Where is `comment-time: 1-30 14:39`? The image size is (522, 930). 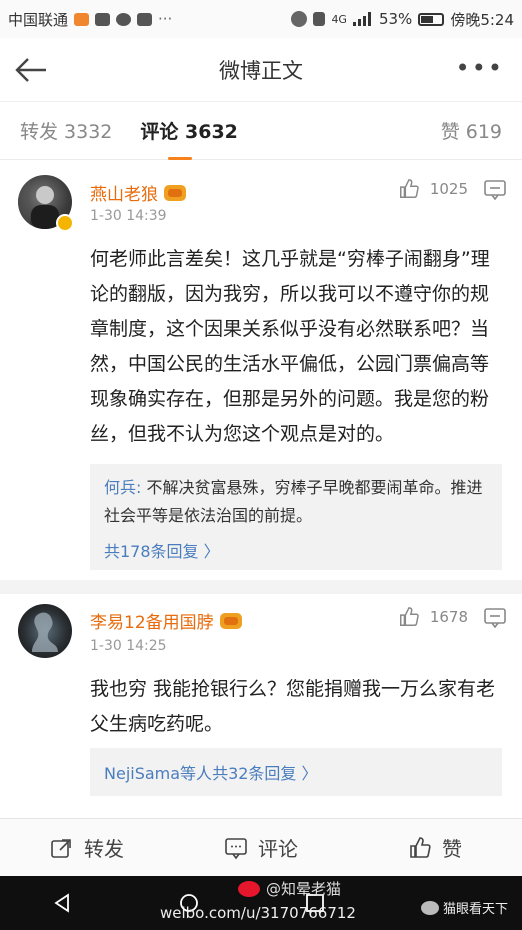 comment-time: 1-30 14:39 is located at coordinates (128, 216).